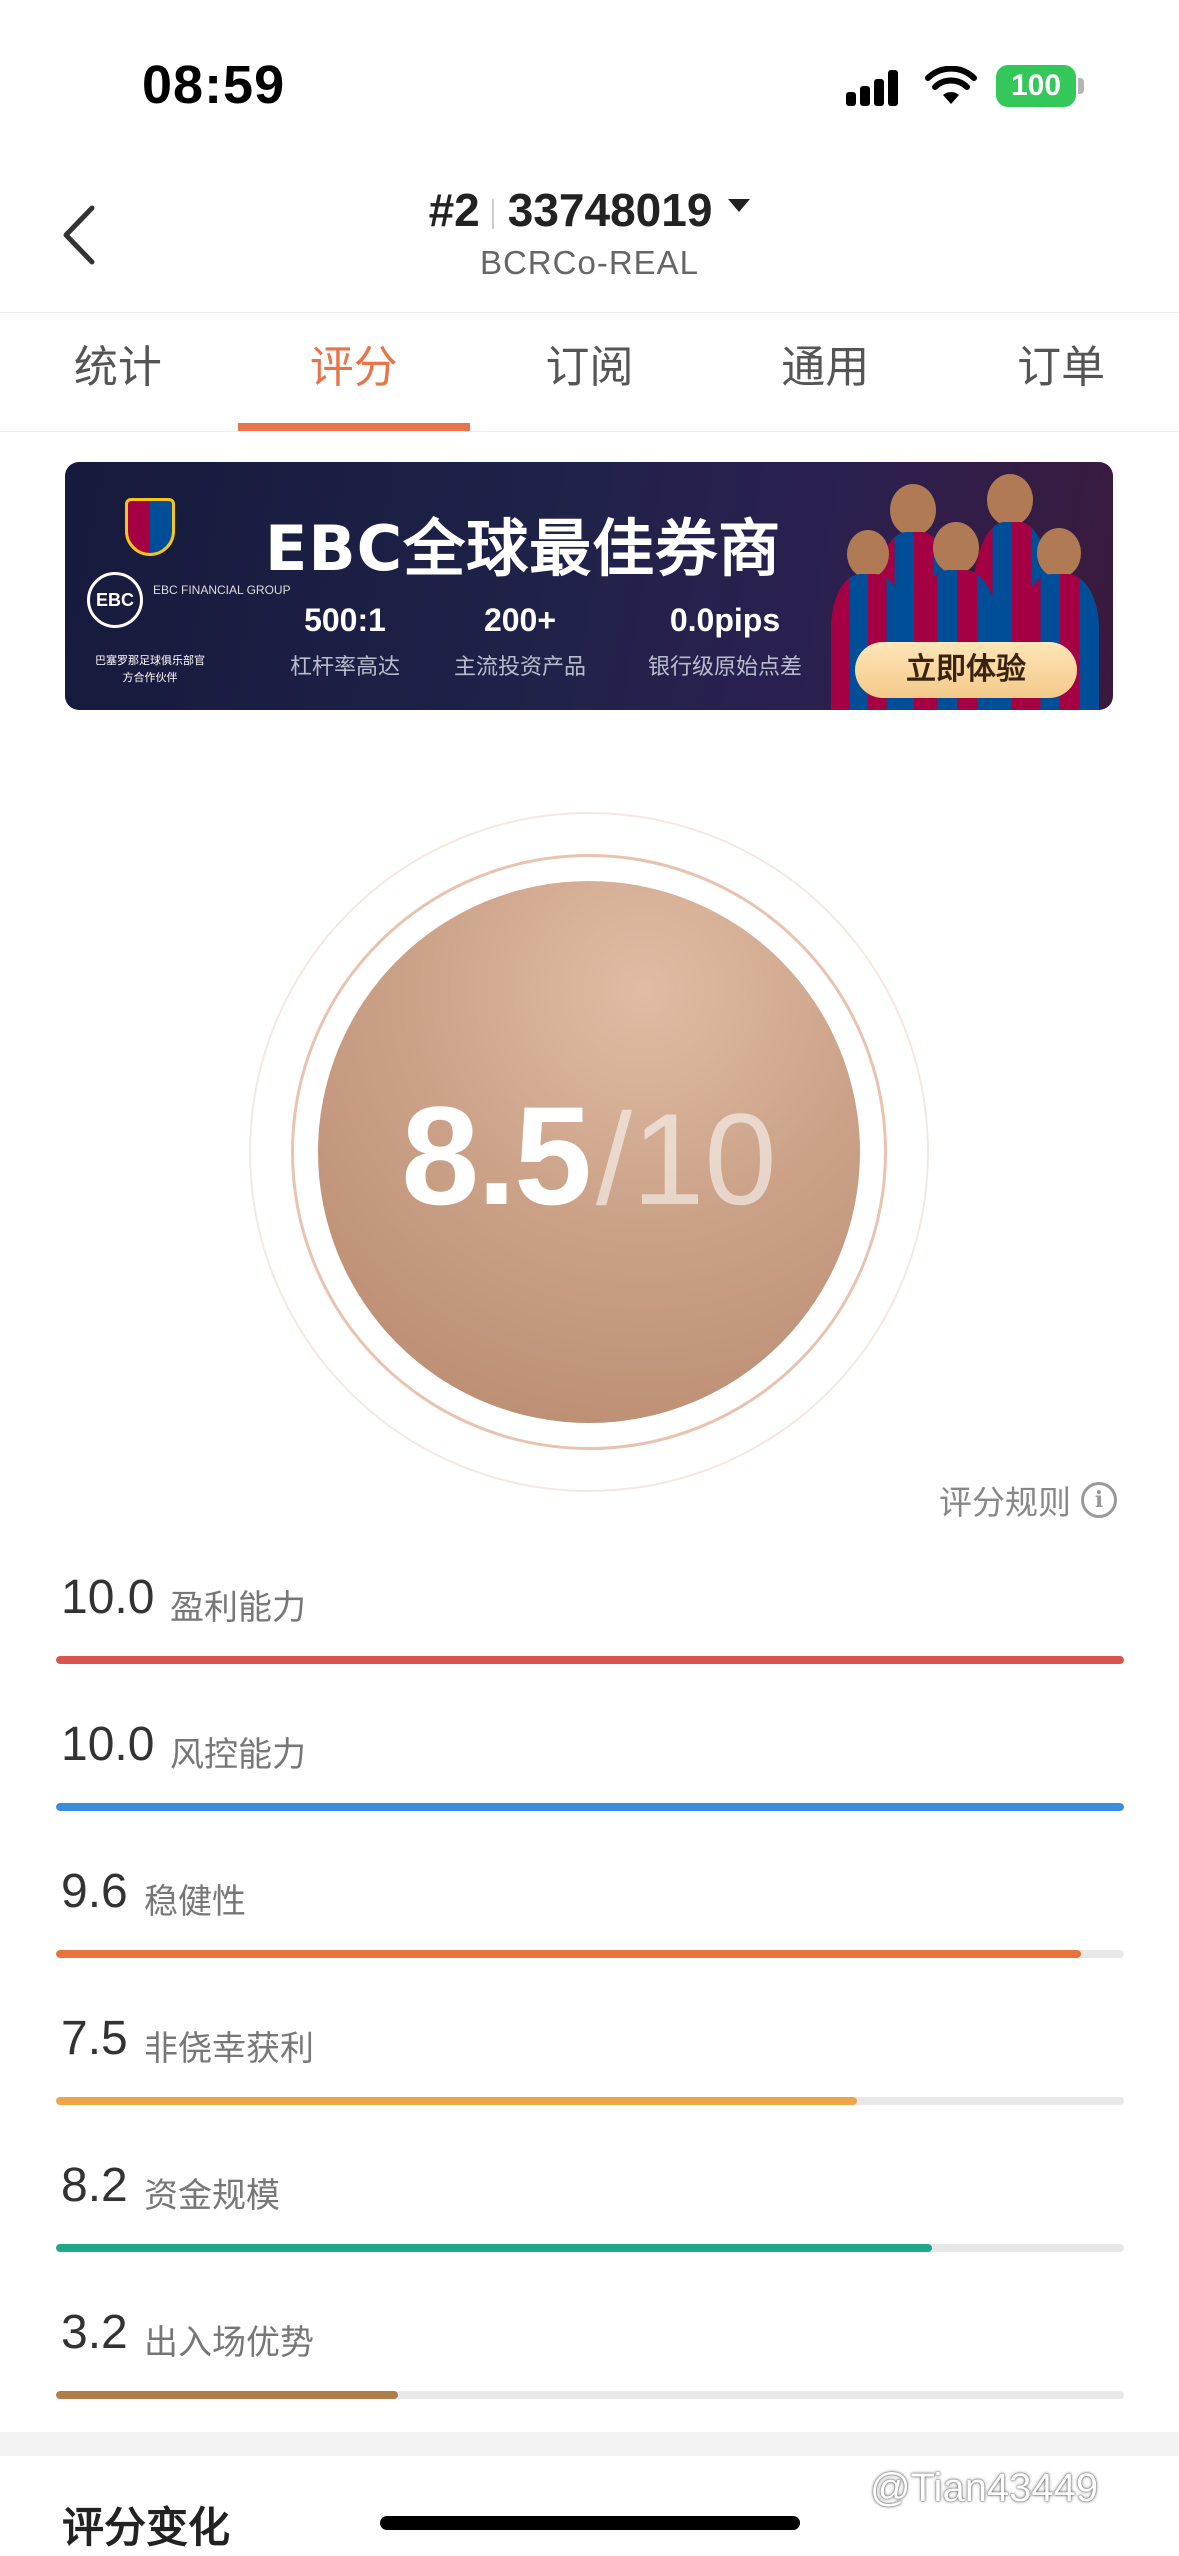 This screenshot has height=2556, width=1179. Describe the element at coordinates (590, 2208) in the screenshot. I see `metric-fund-scale: 8.2 资金规模` at that location.